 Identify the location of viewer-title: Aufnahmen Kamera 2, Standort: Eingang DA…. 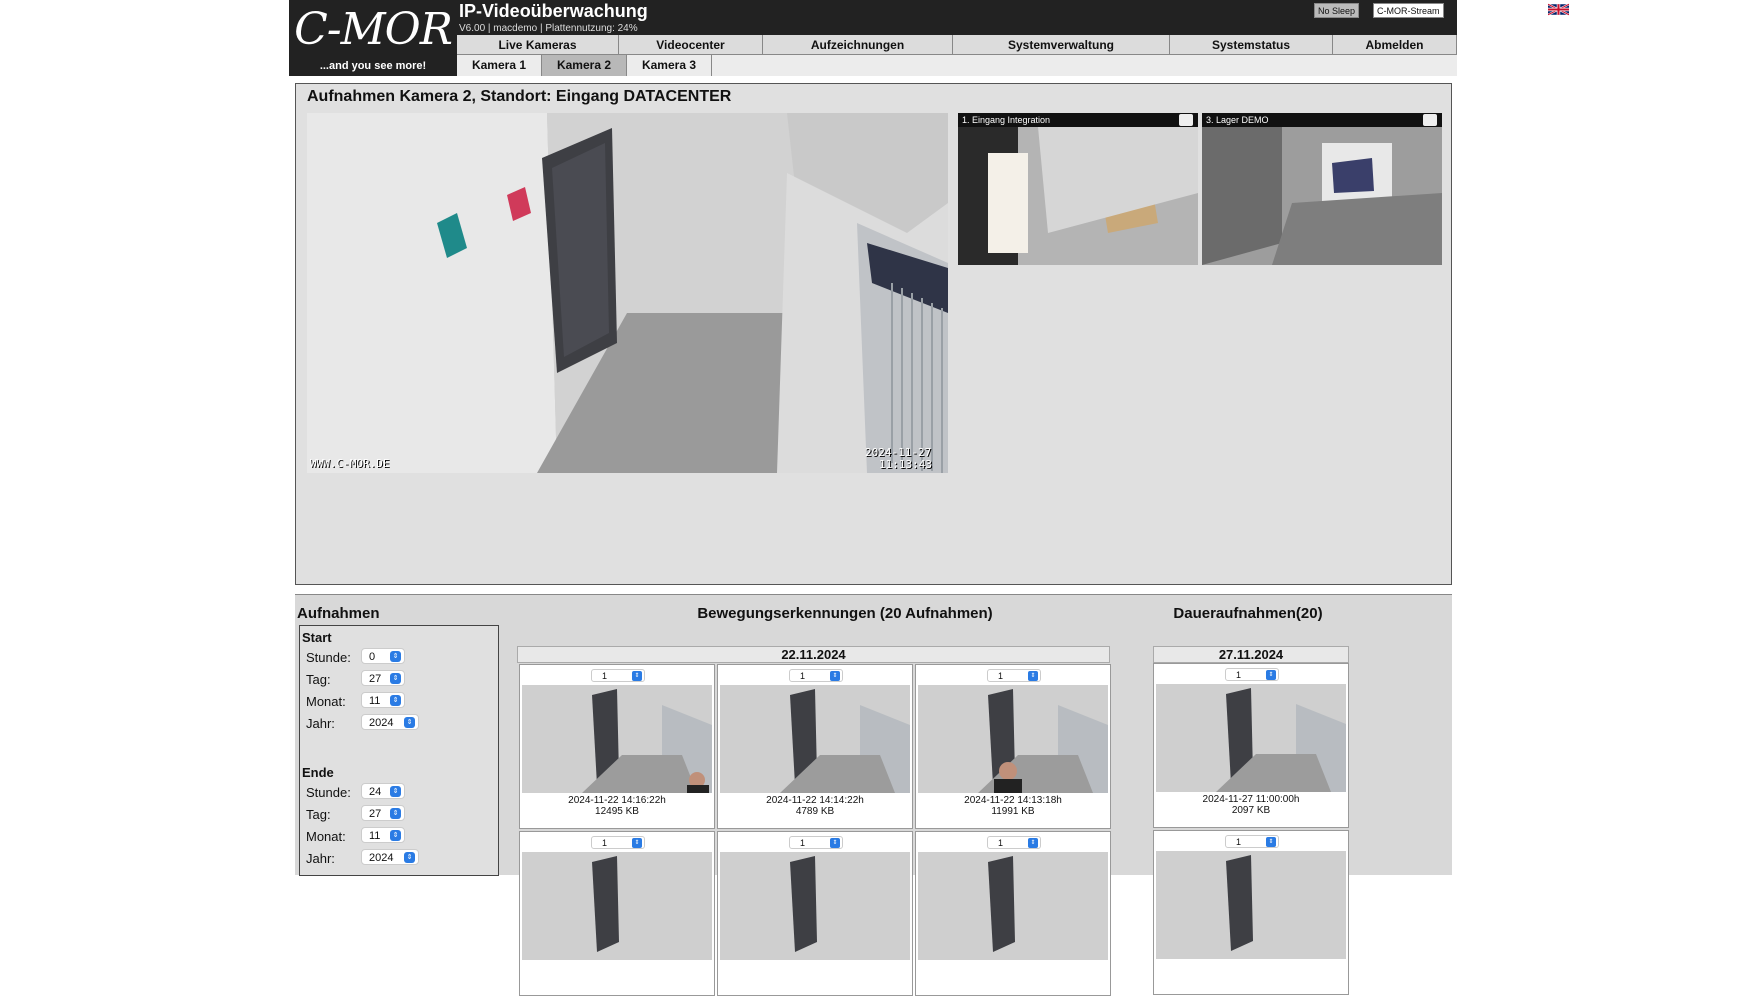
(519, 96).